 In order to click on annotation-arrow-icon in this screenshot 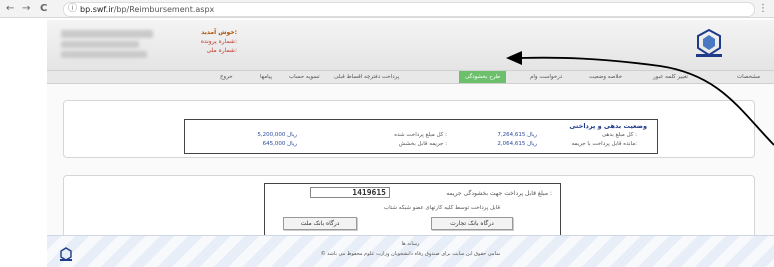, I will do `click(640, 98)`.